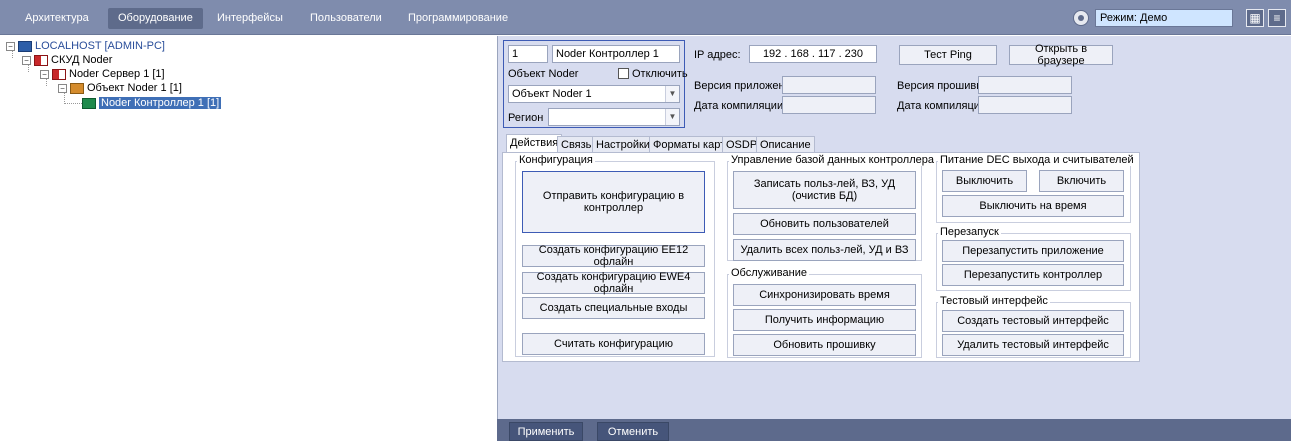 Image resolution: width=1291 pixels, height=441 pixels. I want to click on tab-settings: Настройки, so click(623, 144).